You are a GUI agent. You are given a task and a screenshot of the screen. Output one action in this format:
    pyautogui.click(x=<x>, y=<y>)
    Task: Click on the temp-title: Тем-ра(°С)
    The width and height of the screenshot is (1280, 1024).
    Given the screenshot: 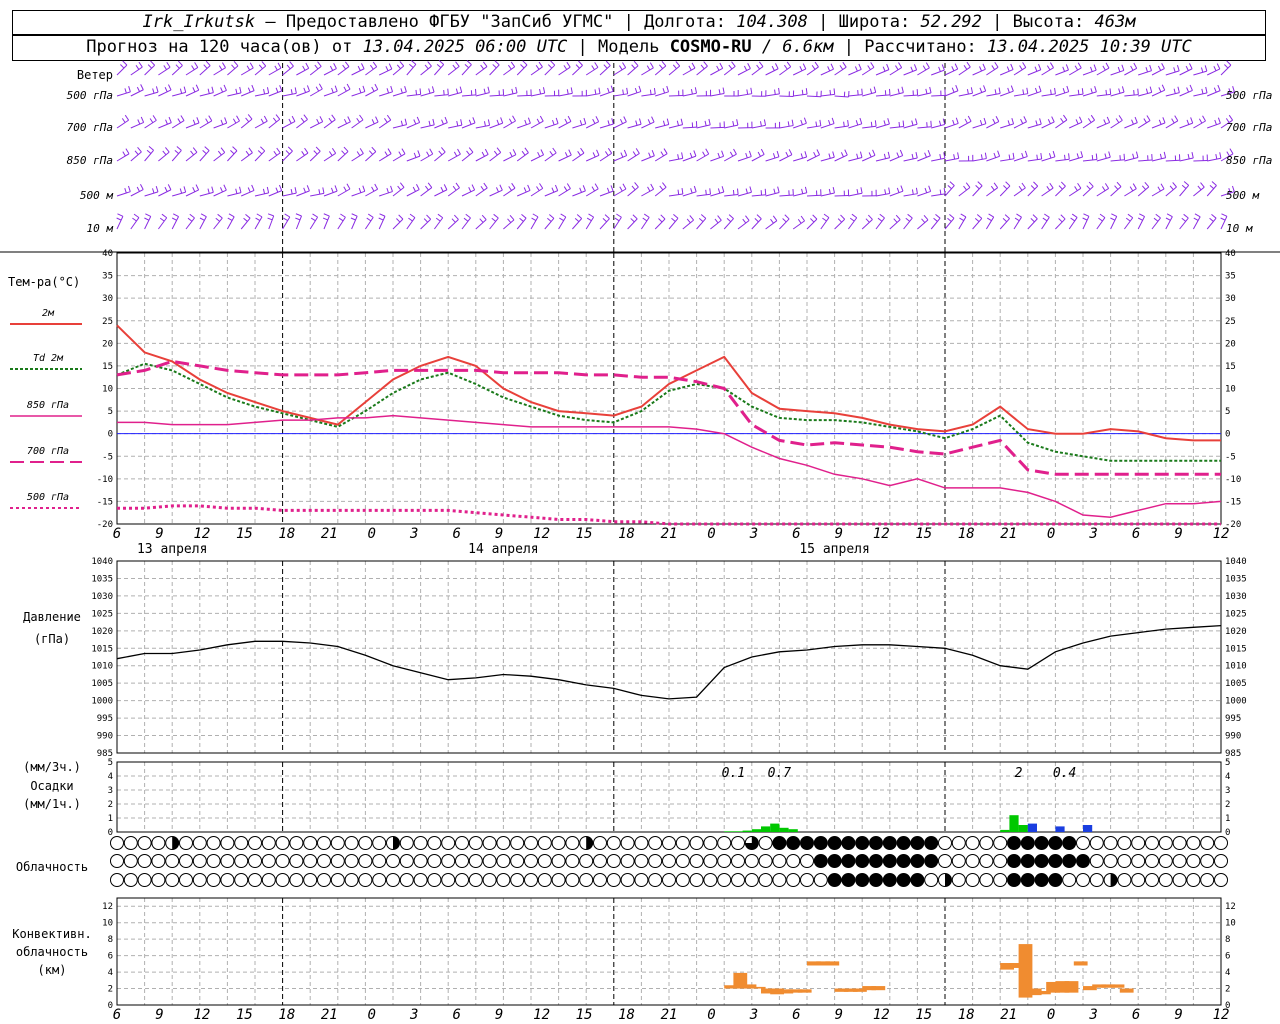 What is the action you would take?
    pyautogui.click(x=44, y=282)
    